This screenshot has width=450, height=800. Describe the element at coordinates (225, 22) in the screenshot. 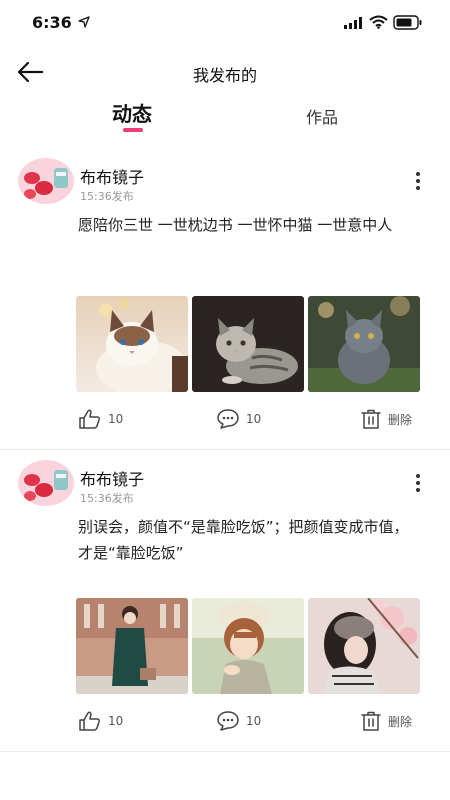

I see `status-bar: 6:36` at that location.